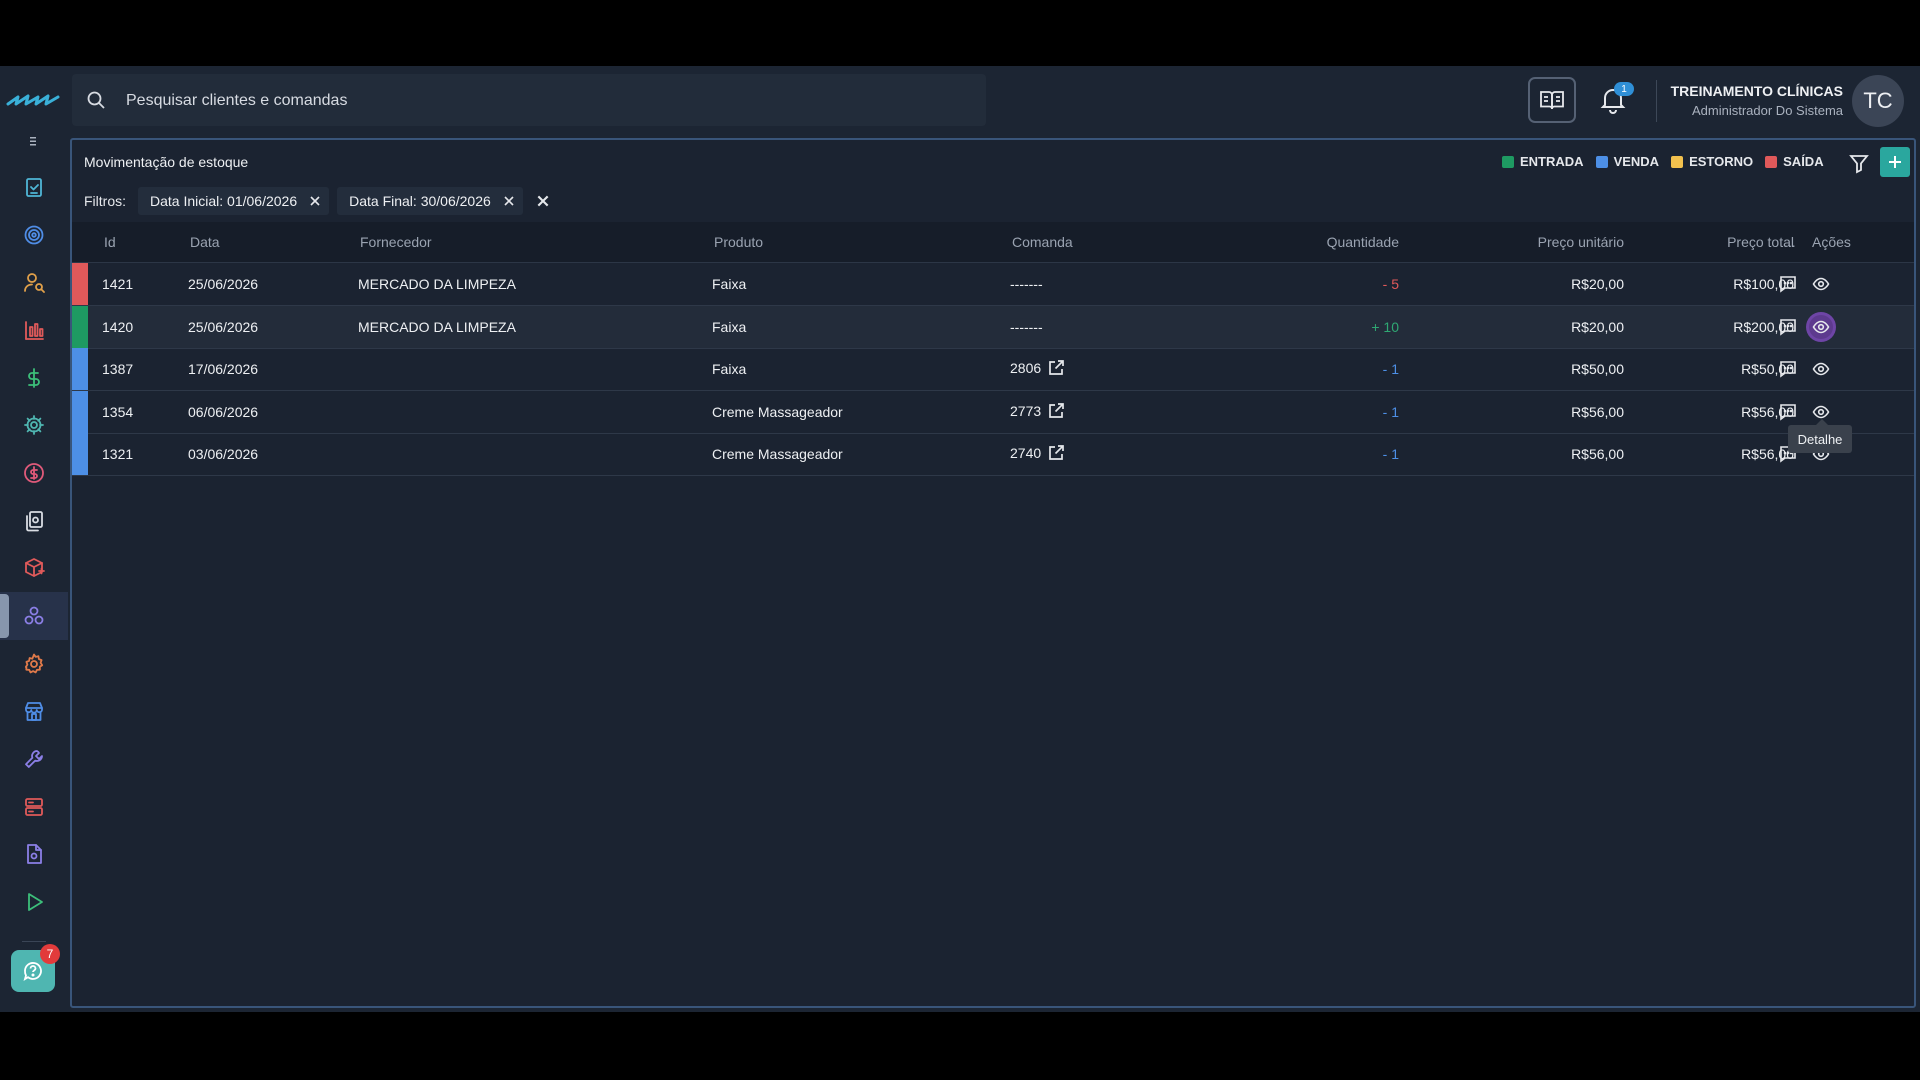  Describe the element at coordinates (34, 425) in the screenshot. I see `sidebar-item-gear` at that location.